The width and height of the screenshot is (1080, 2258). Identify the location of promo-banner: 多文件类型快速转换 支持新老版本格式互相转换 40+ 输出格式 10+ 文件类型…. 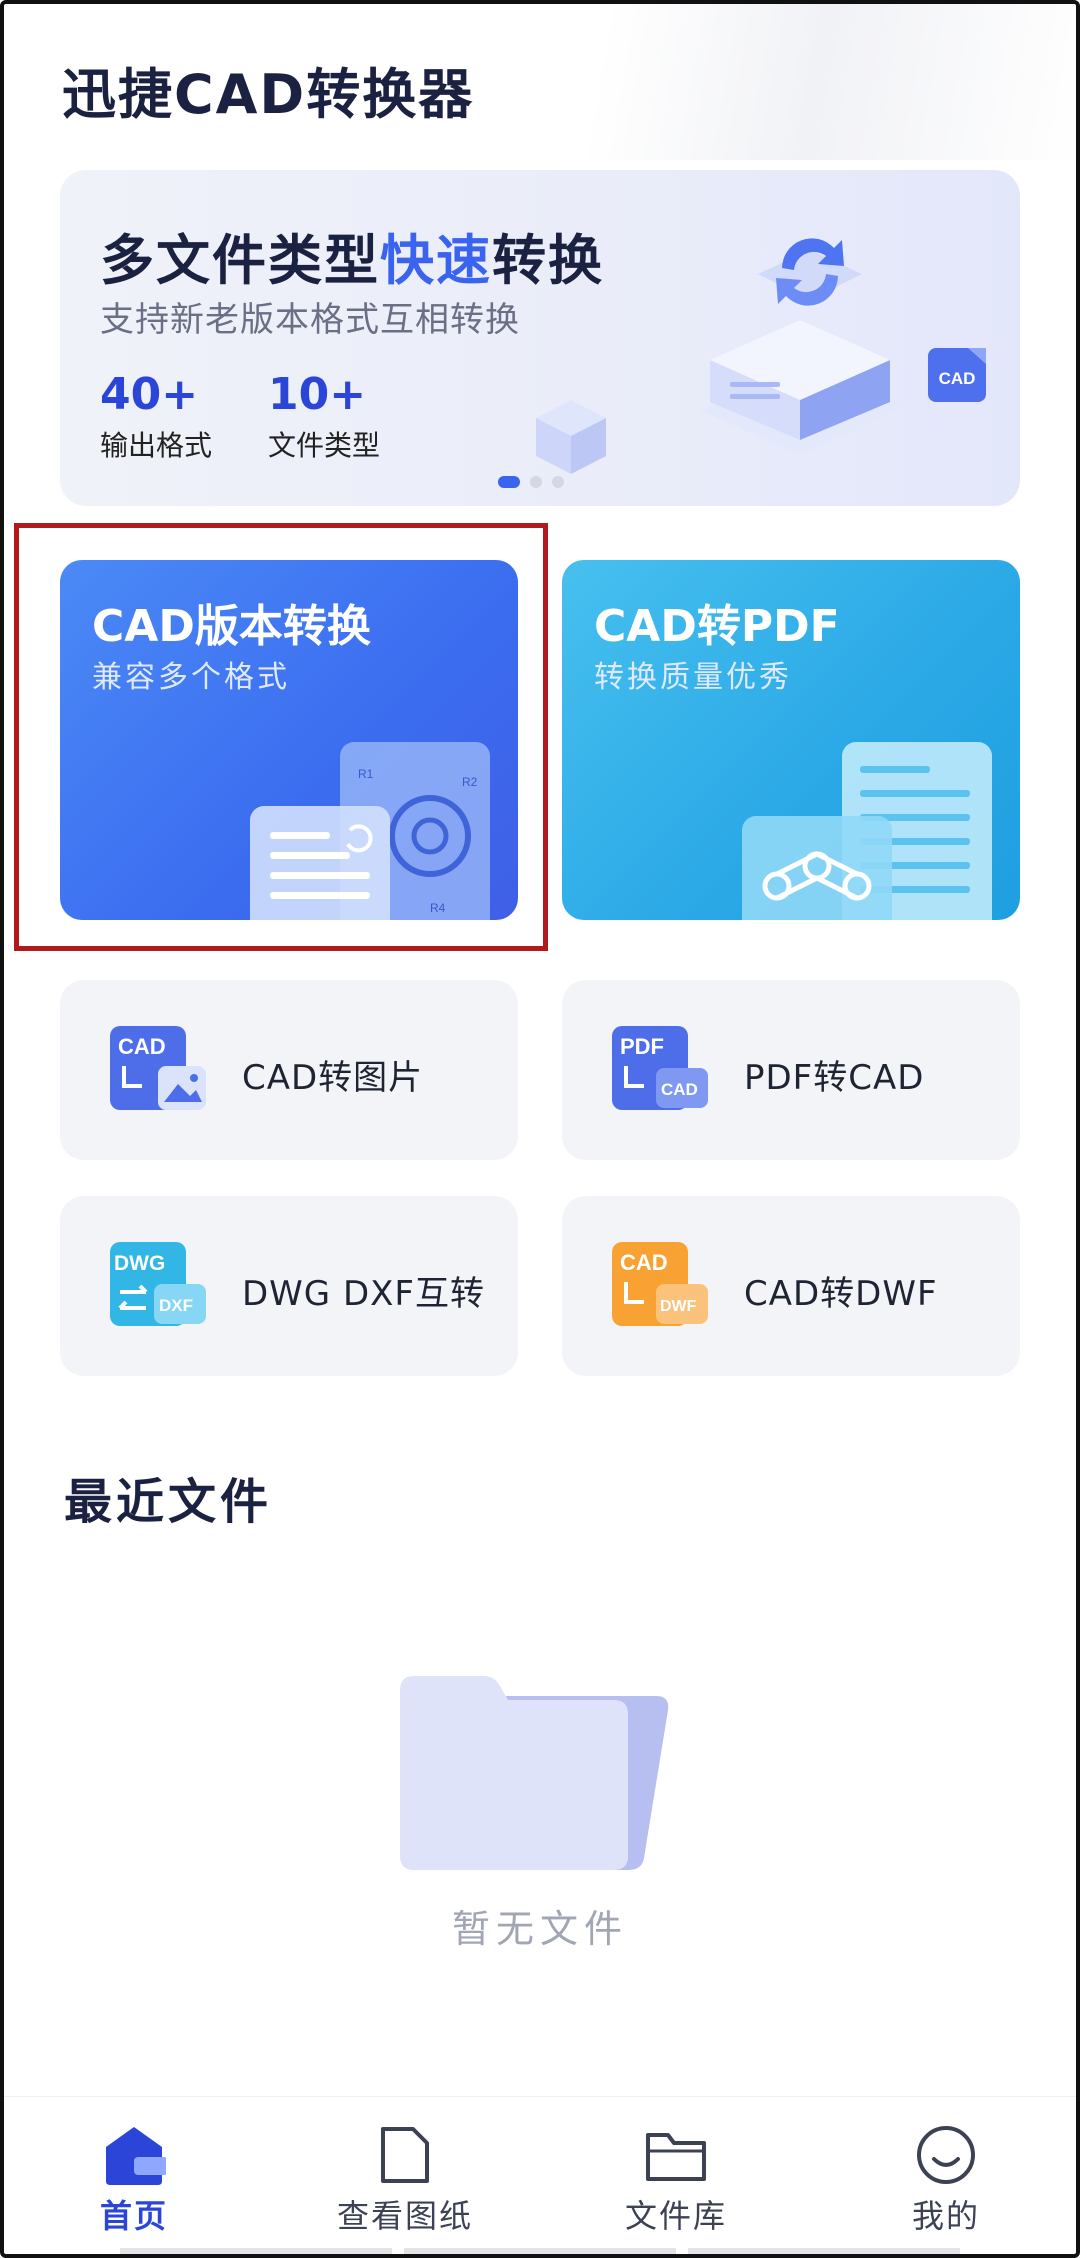
(540, 338).